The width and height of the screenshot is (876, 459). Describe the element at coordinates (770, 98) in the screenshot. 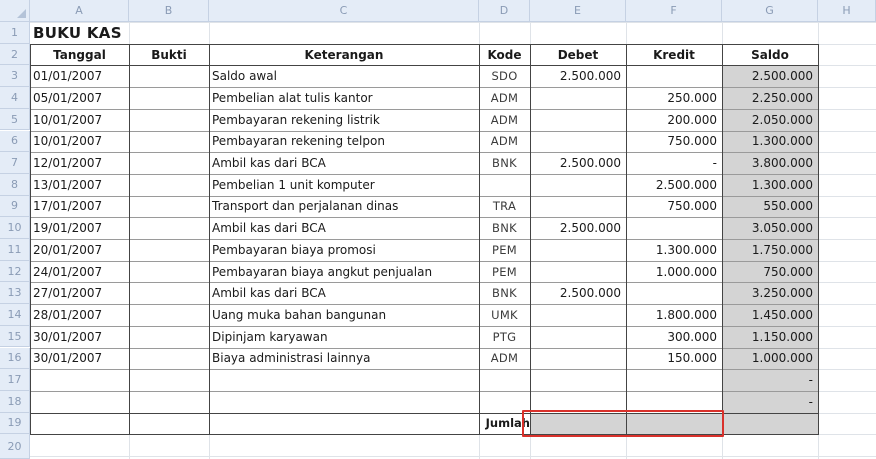

I see `cell-saldo: 2.250.000` at that location.